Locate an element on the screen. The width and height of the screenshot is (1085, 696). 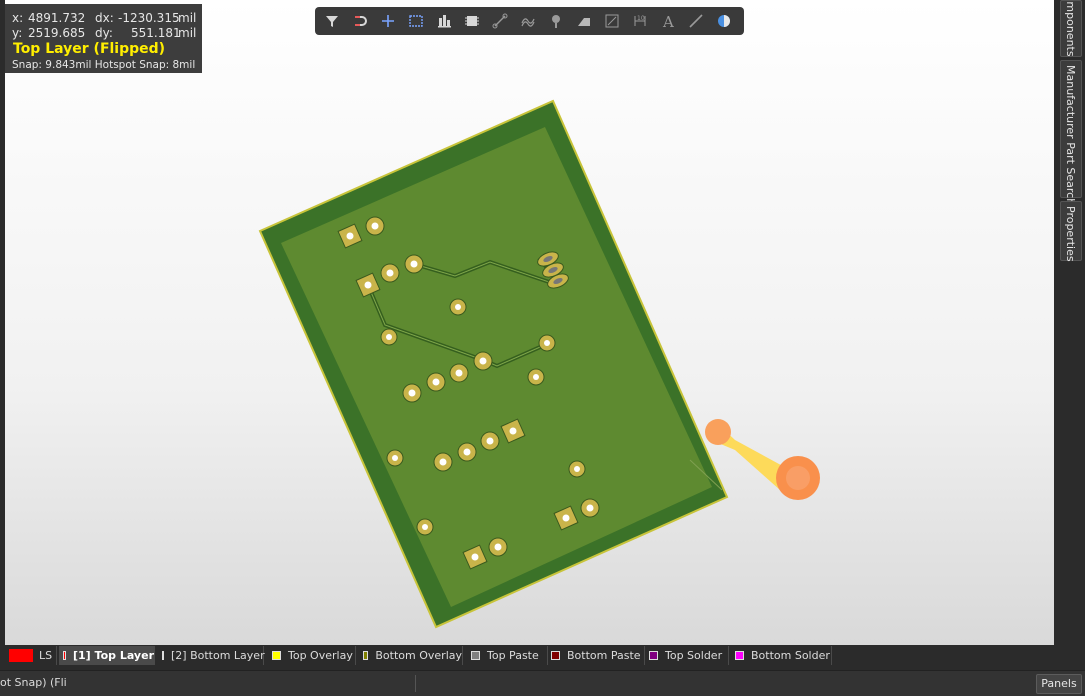
dimension-icon: 10 is located at coordinates (640, 21).